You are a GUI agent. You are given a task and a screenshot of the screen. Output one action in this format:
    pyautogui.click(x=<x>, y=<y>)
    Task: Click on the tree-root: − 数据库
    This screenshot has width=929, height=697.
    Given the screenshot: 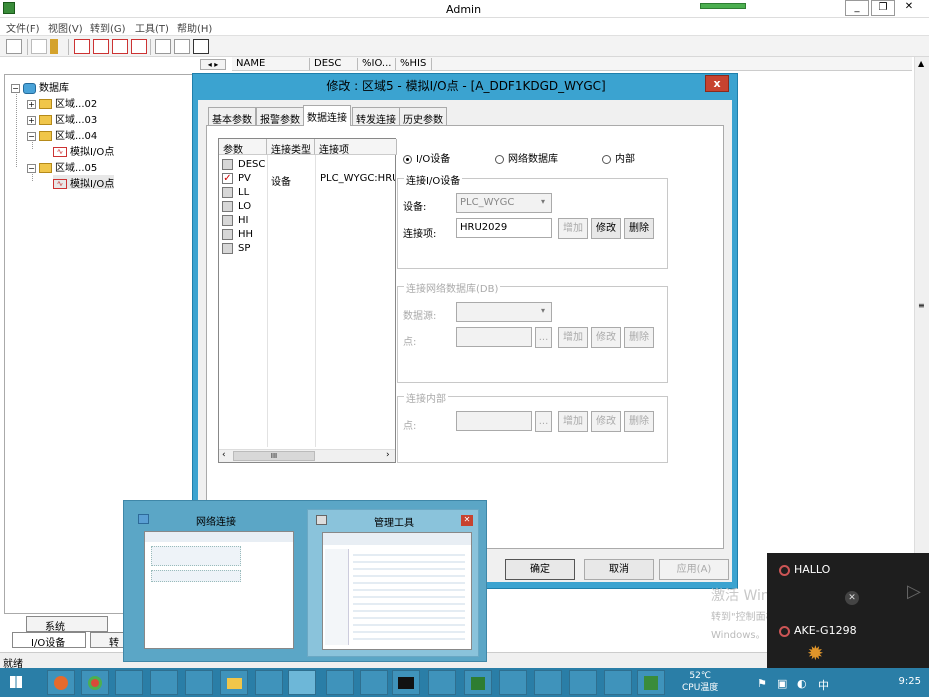 What is the action you would take?
    pyautogui.click(x=40, y=86)
    